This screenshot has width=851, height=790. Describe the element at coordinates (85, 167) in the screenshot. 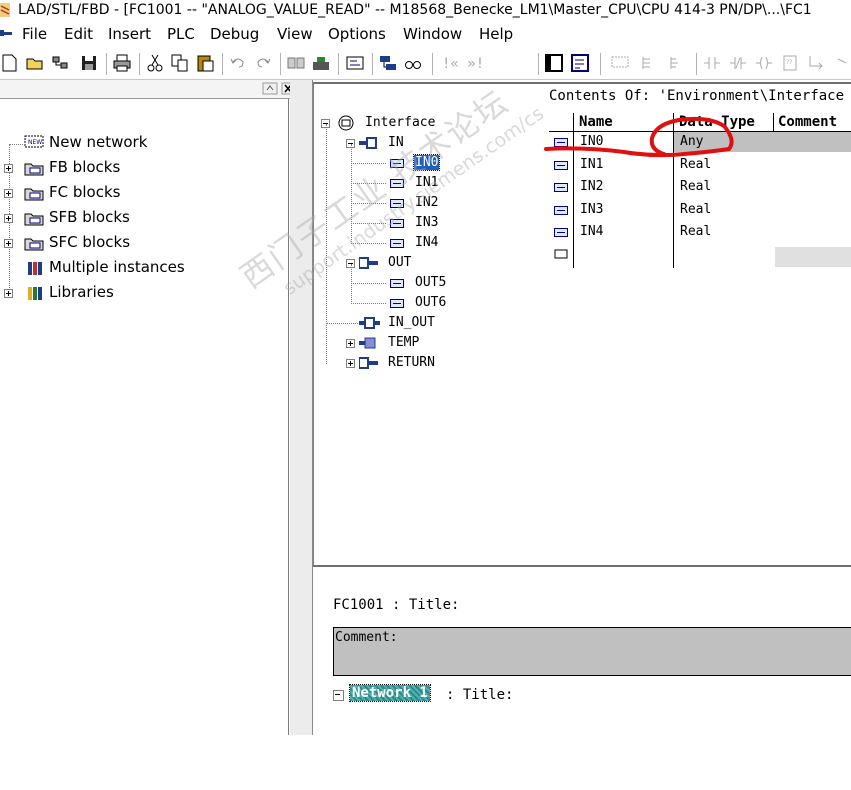

I see `tree-item-label: FB blocks` at that location.